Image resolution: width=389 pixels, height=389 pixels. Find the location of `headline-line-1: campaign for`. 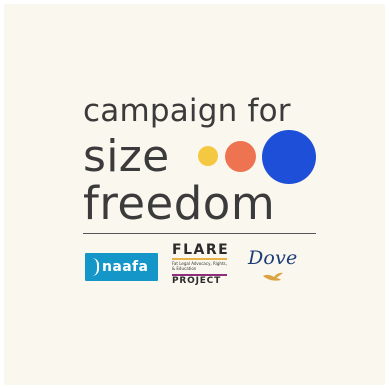

headline-line-1: campaign for is located at coordinates (187, 111).